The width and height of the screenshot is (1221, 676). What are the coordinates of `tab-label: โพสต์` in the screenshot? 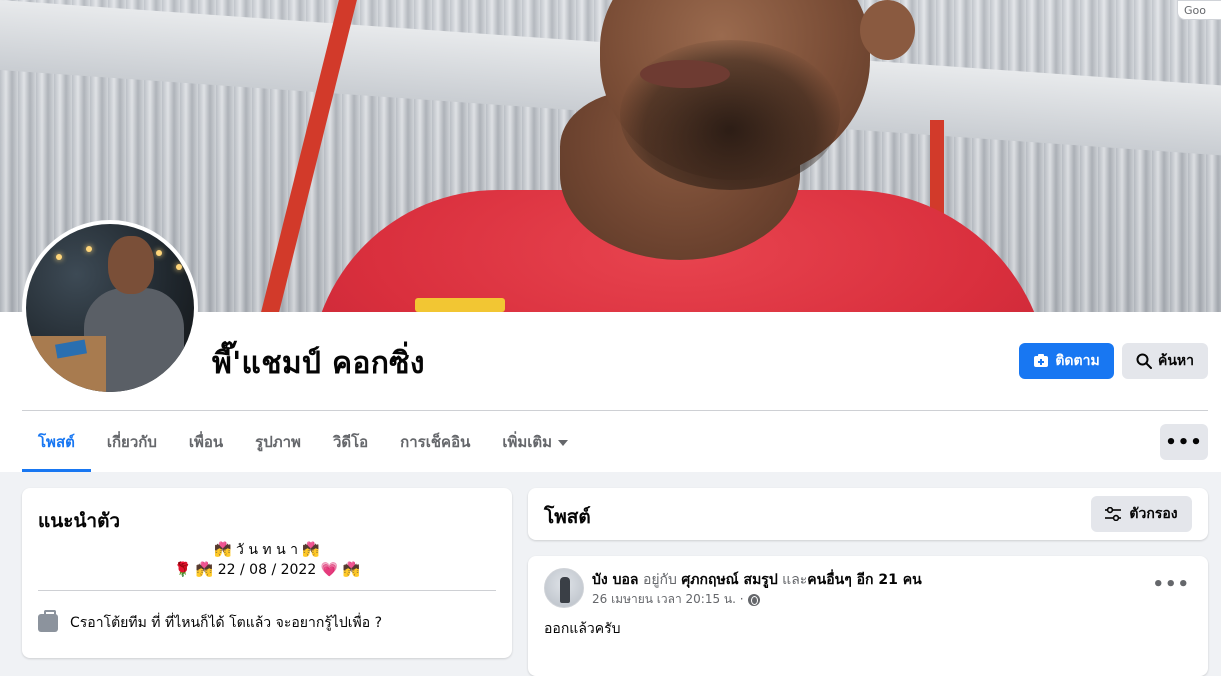 It's located at (56, 441).